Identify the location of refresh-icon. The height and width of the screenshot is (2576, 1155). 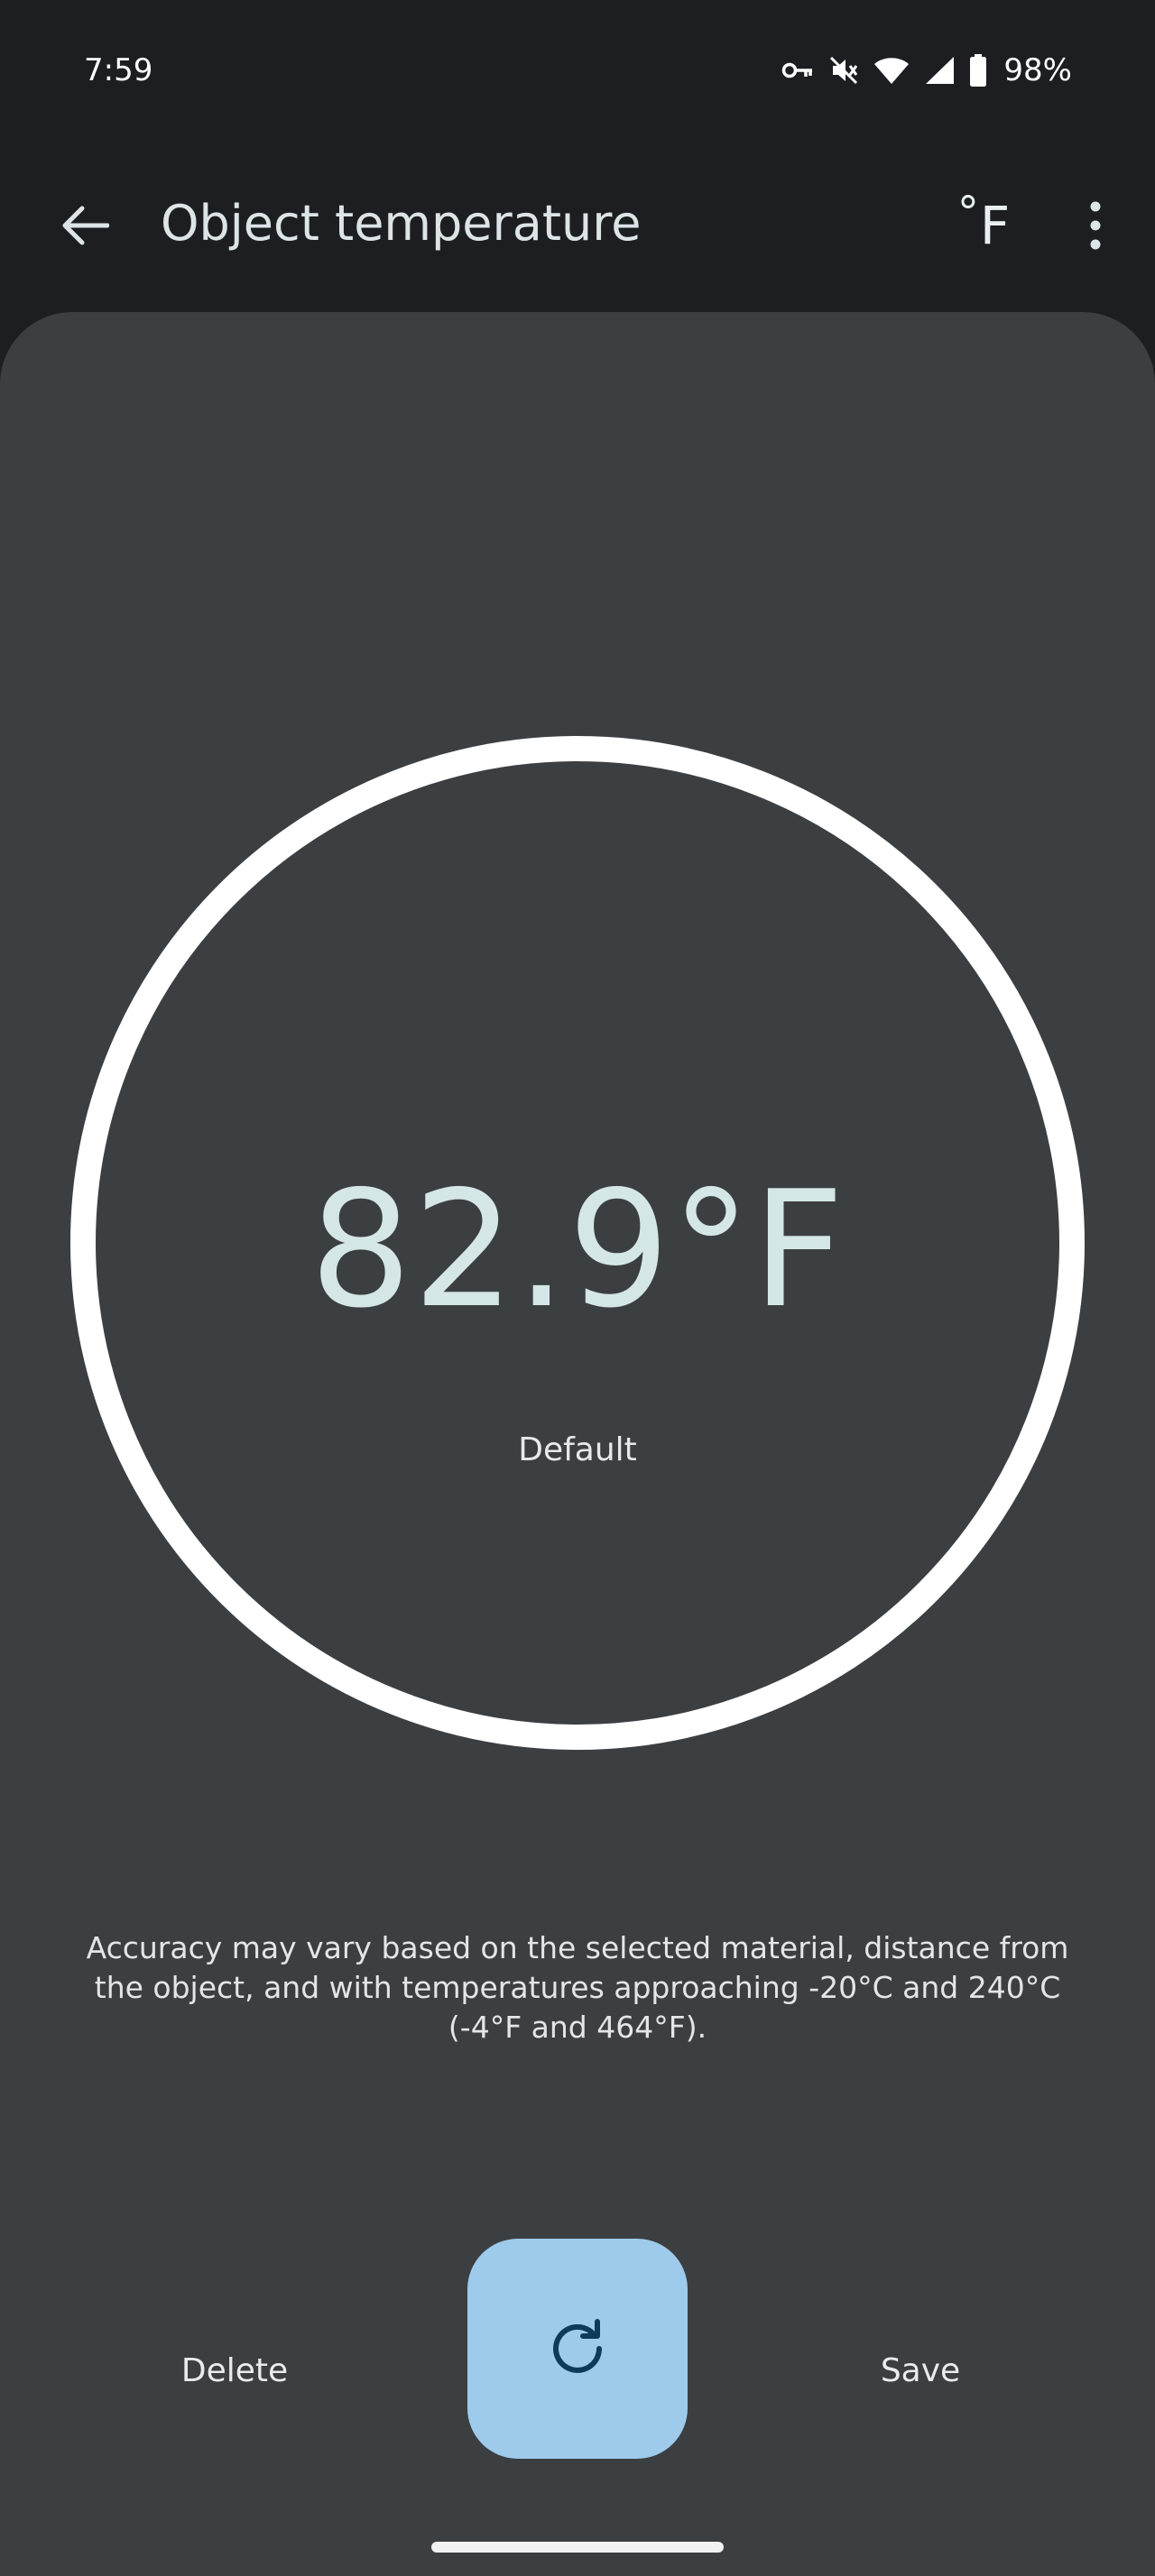
(577, 2346).